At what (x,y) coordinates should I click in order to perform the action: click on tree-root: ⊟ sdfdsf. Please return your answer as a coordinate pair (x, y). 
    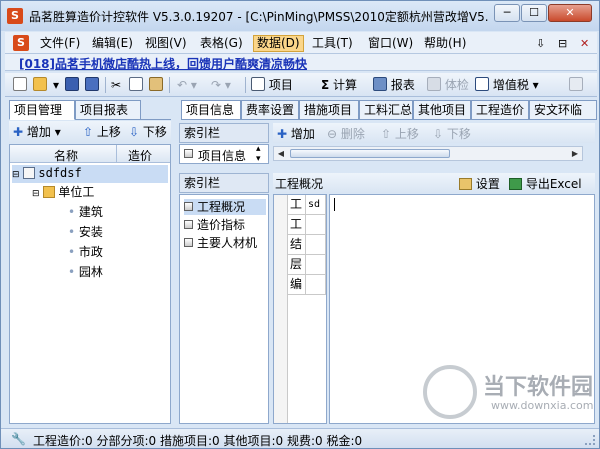
    Looking at the image, I should click on (90, 174).